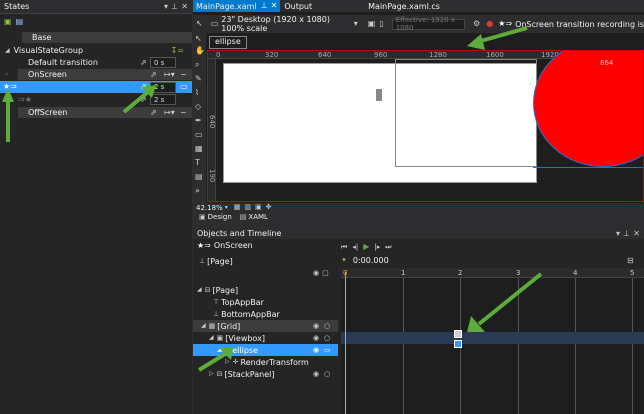 This screenshot has height=414, width=644. I want to click on tree-row: ◢ ▦ [Grid] ◉ ○, so click(265, 326).